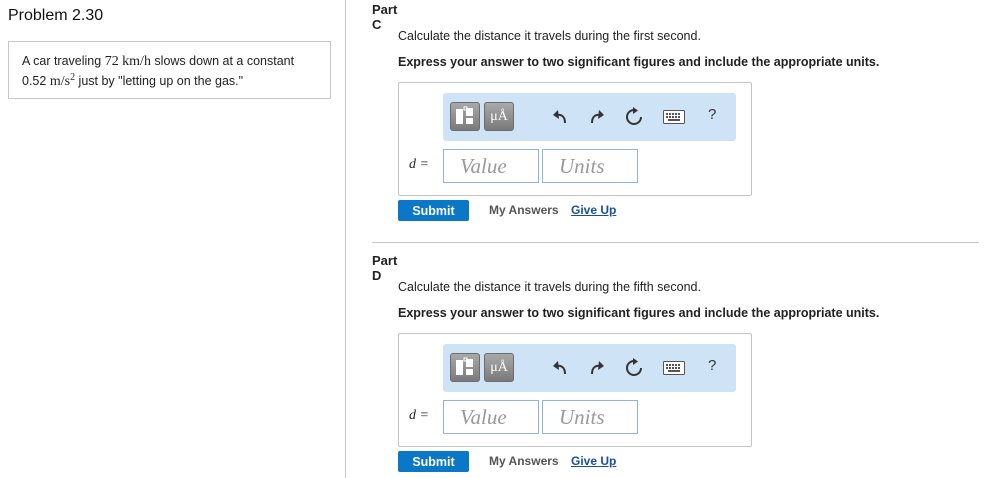  What do you see at coordinates (111, 61) in the screenshot?
I see `speed-value: 72` at bounding box center [111, 61].